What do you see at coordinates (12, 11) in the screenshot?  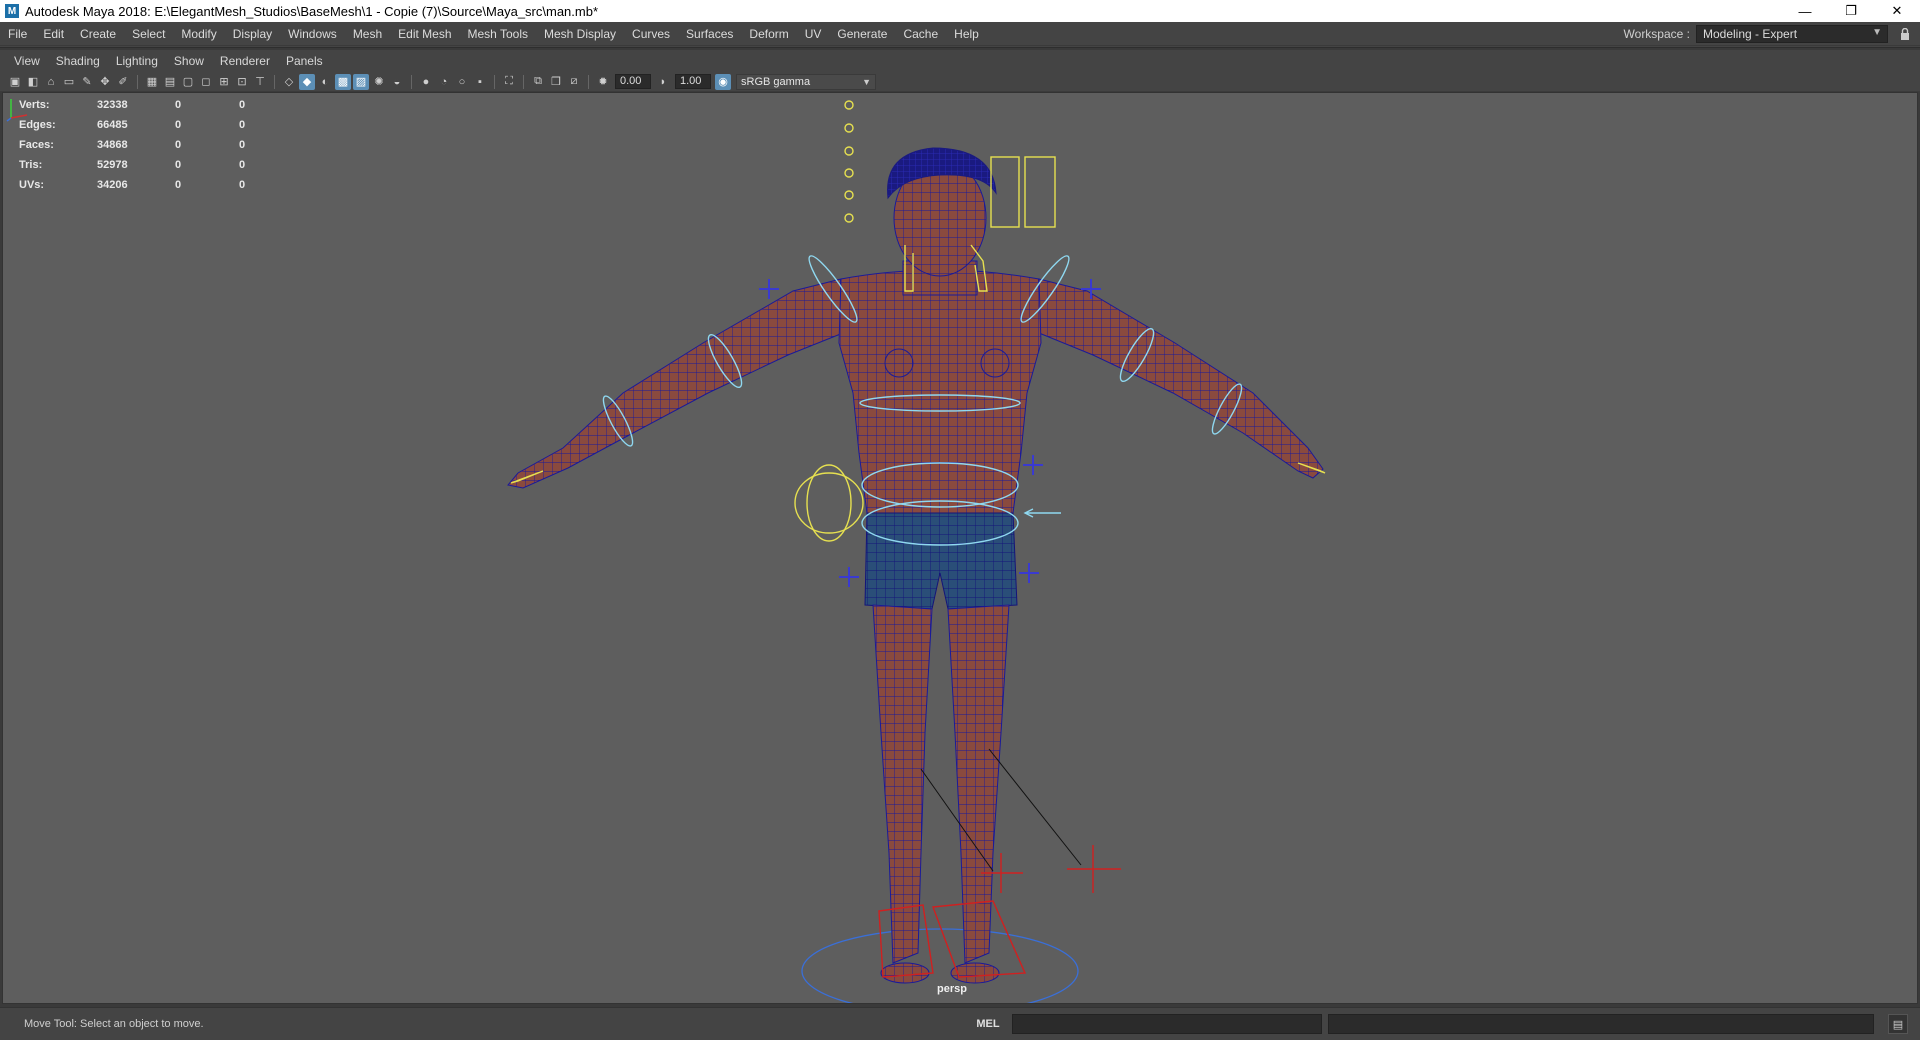 I see `maya-app-icon: M` at bounding box center [12, 11].